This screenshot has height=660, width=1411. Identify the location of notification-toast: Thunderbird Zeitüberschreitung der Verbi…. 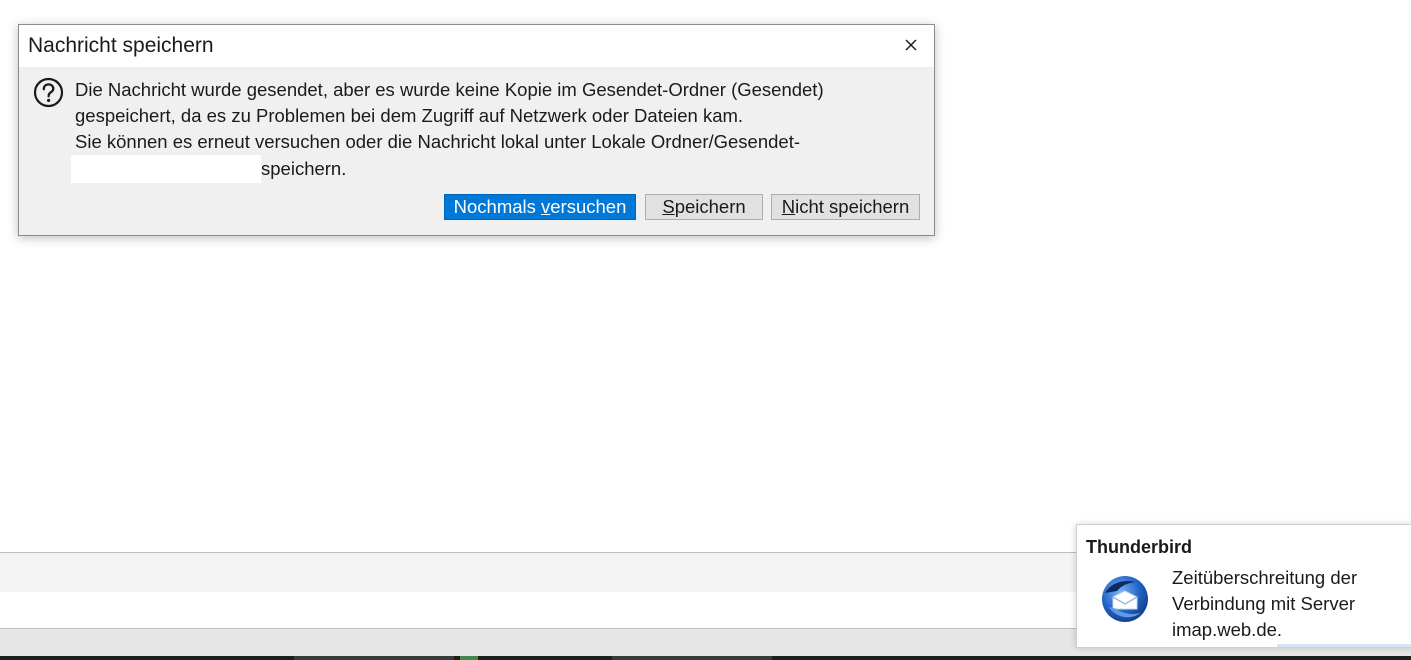
(1243, 586).